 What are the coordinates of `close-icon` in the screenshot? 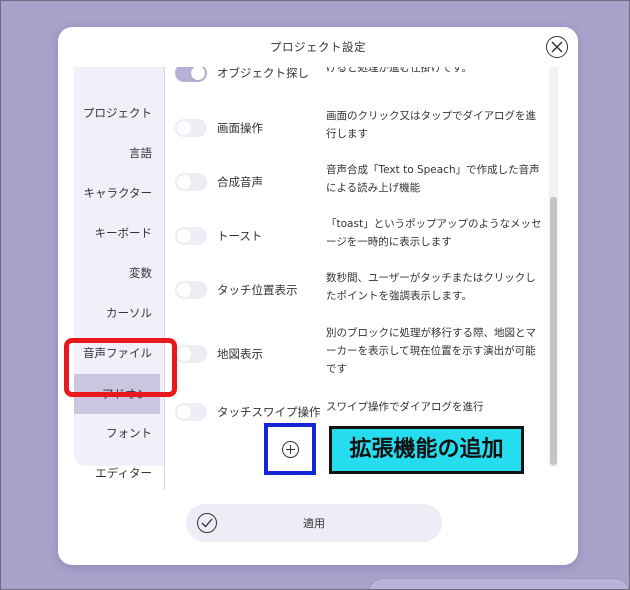 It's located at (557, 47).